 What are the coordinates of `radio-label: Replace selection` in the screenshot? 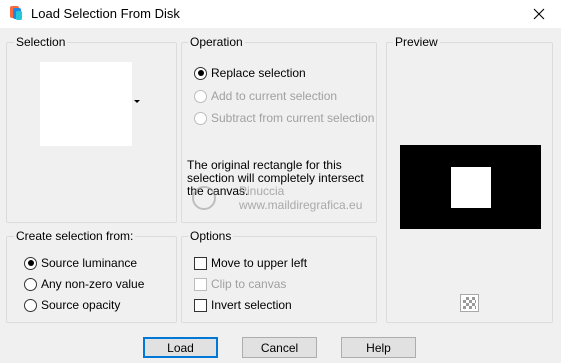 It's located at (258, 73).